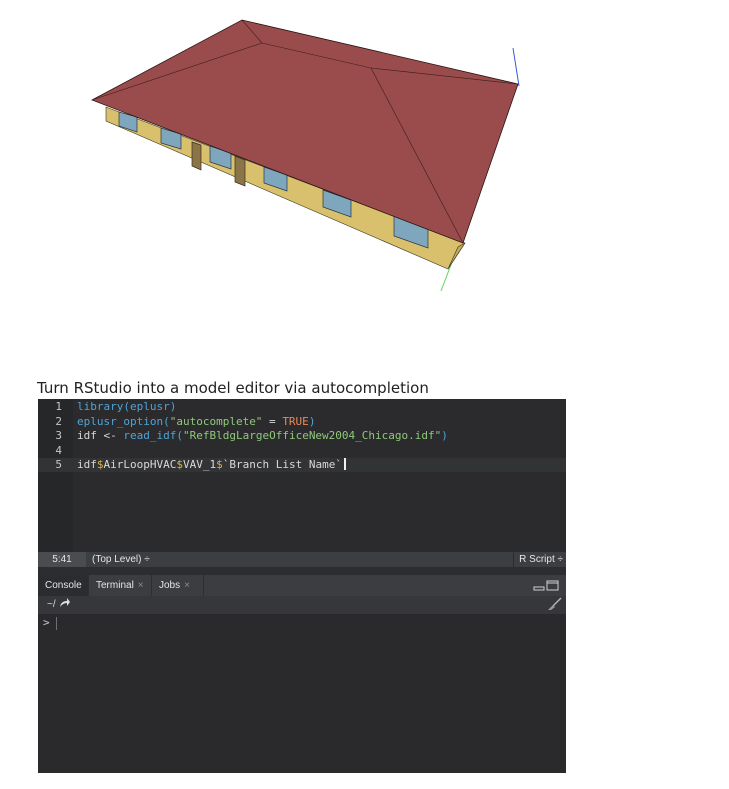 This screenshot has width=729, height=789. I want to click on tab-jobs: Jobs ×, so click(178, 585).